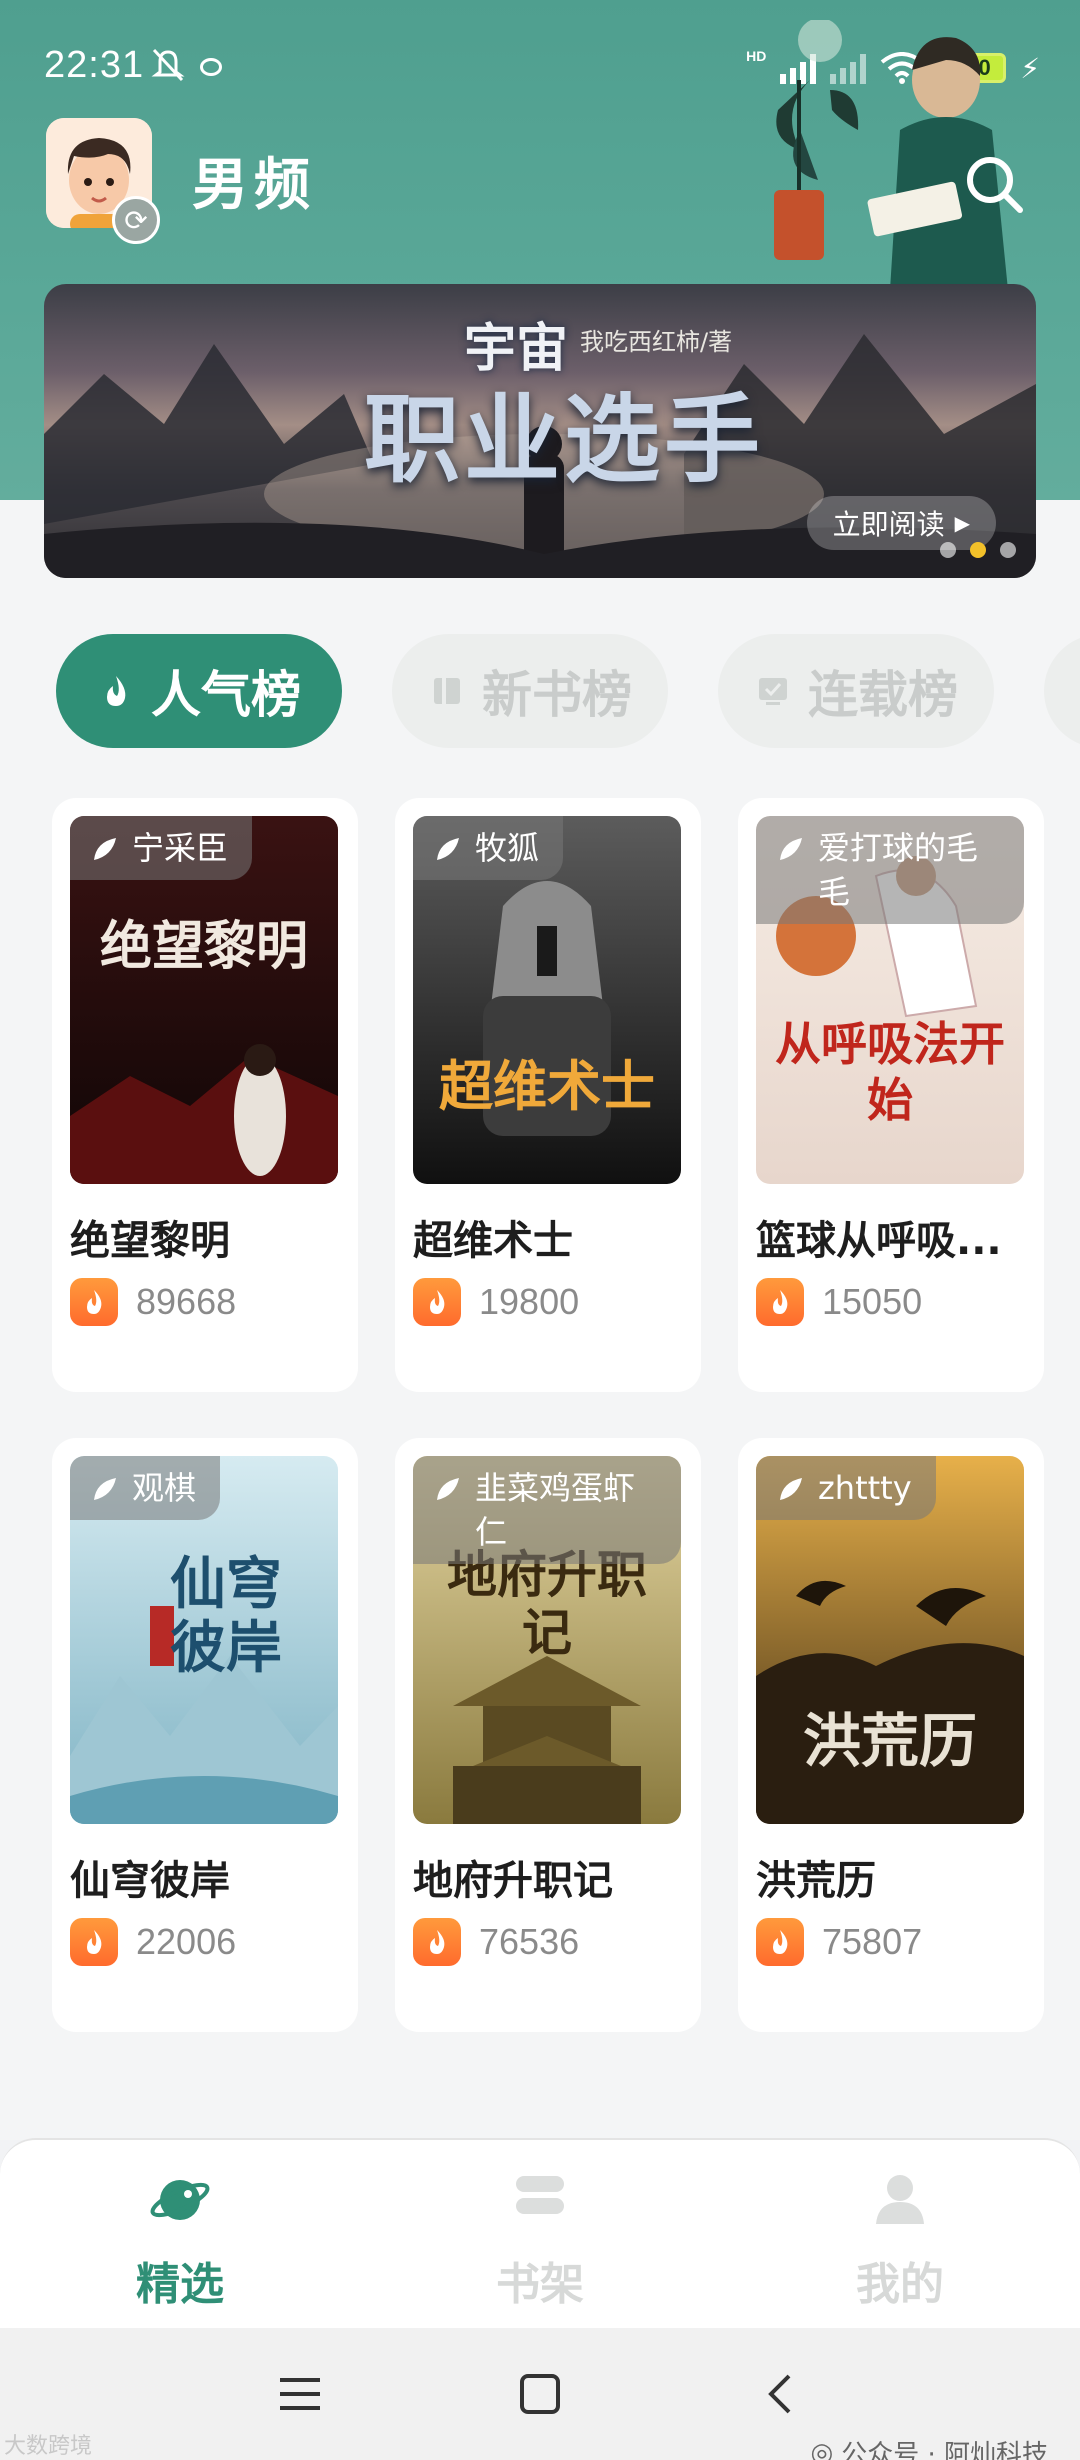 This screenshot has height=2460, width=1080. I want to click on home-icon, so click(540, 2394).